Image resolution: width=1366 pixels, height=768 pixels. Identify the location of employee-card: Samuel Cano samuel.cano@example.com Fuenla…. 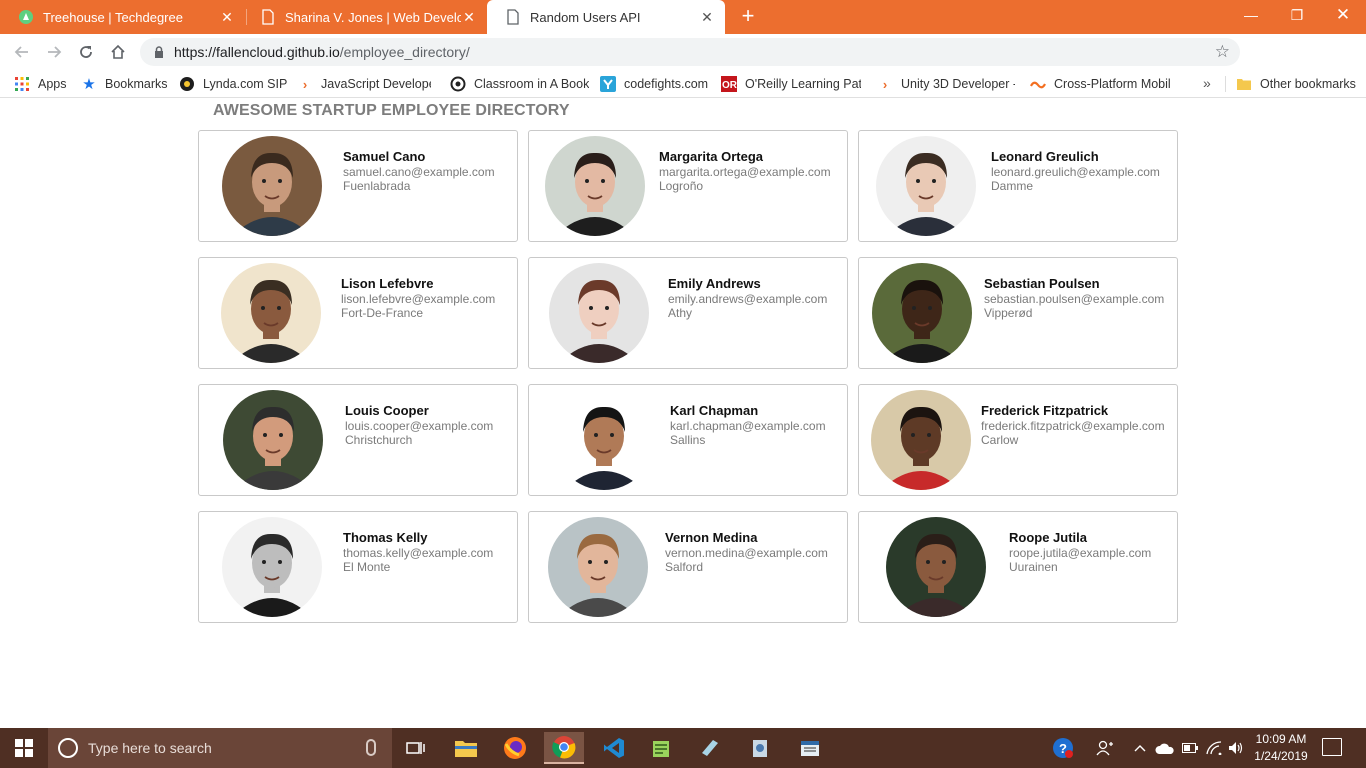
(358, 186).